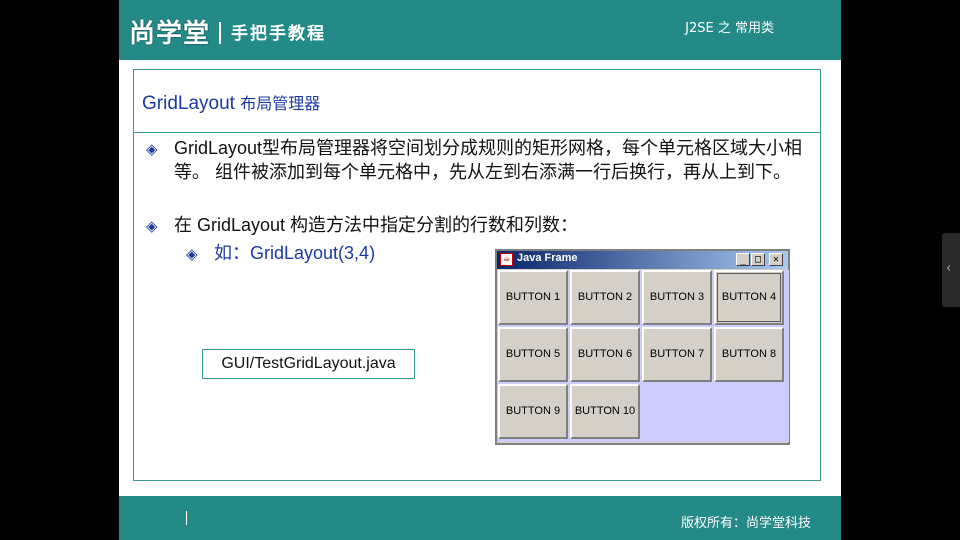  What do you see at coordinates (758, 259) in the screenshot?
I see `maximize-button: □` at bounding box center [758, 259].